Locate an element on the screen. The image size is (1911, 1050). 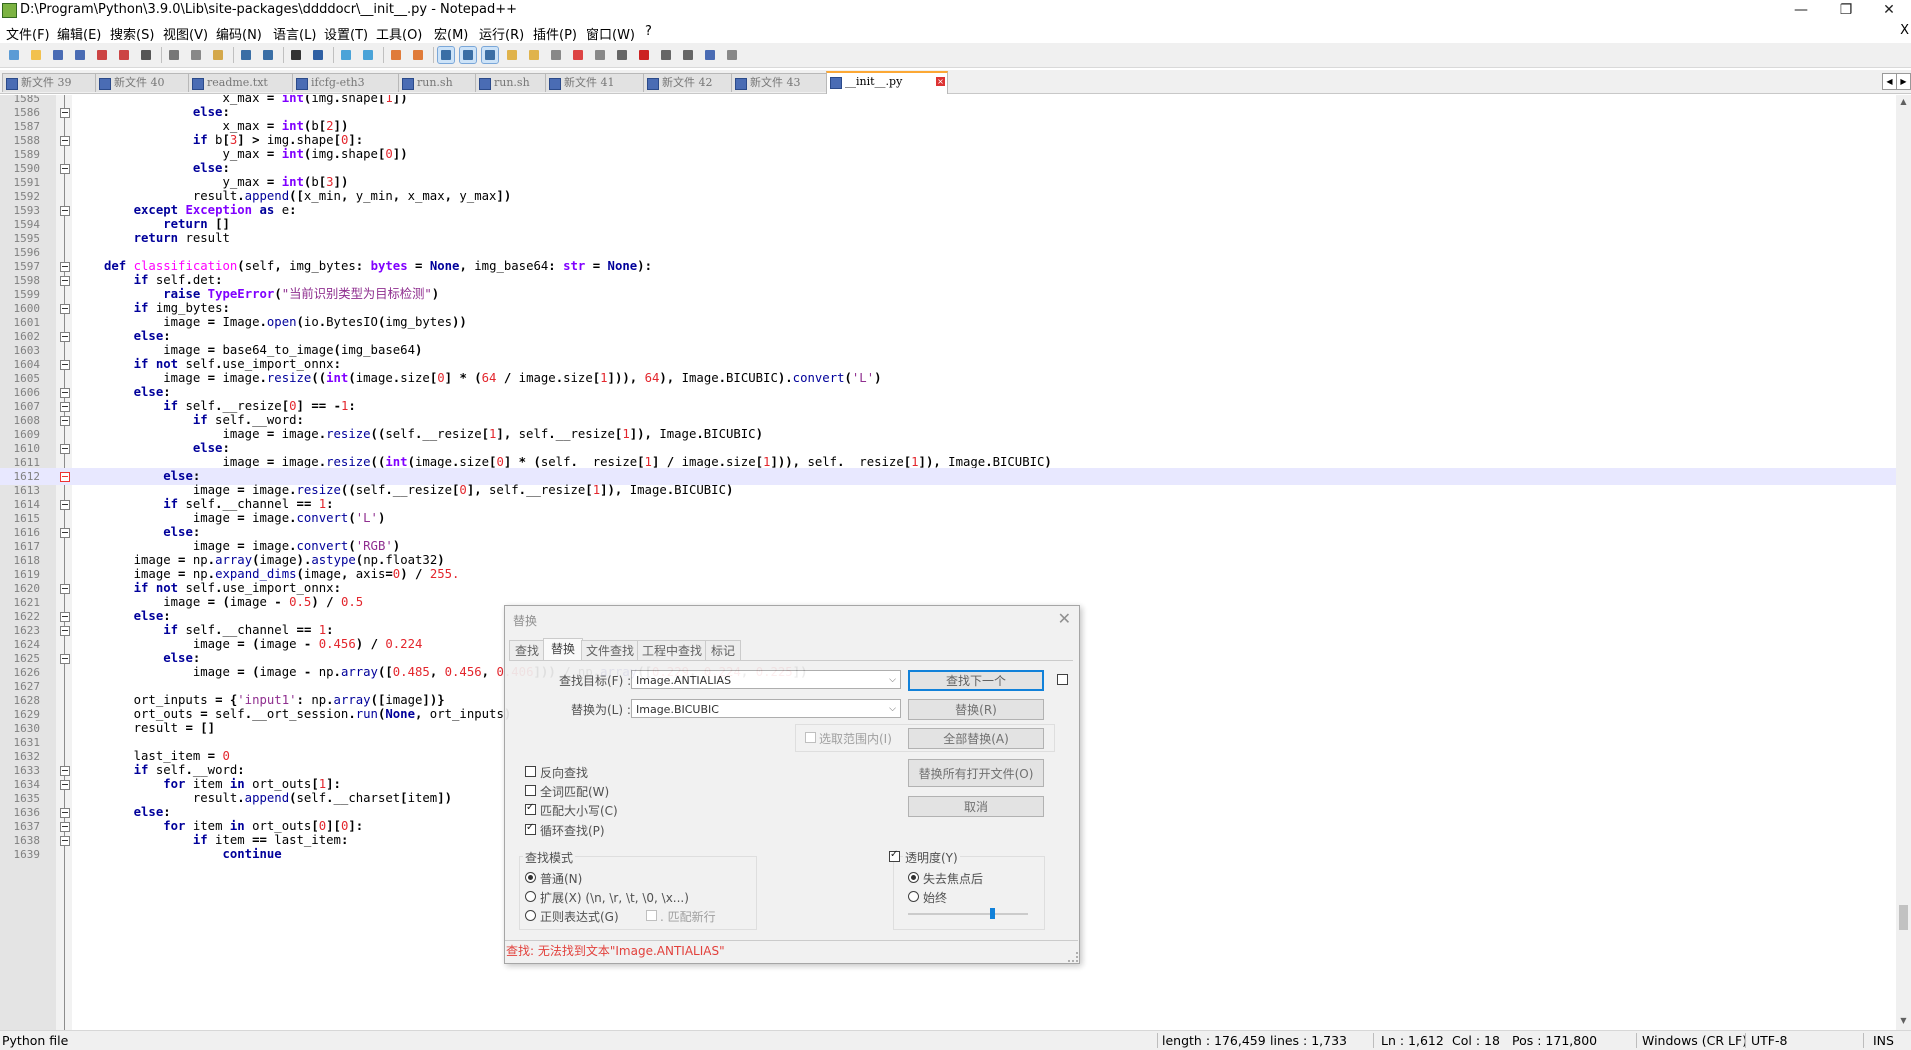
menu-item: 编码(N) is located at coordinates (239, 33).